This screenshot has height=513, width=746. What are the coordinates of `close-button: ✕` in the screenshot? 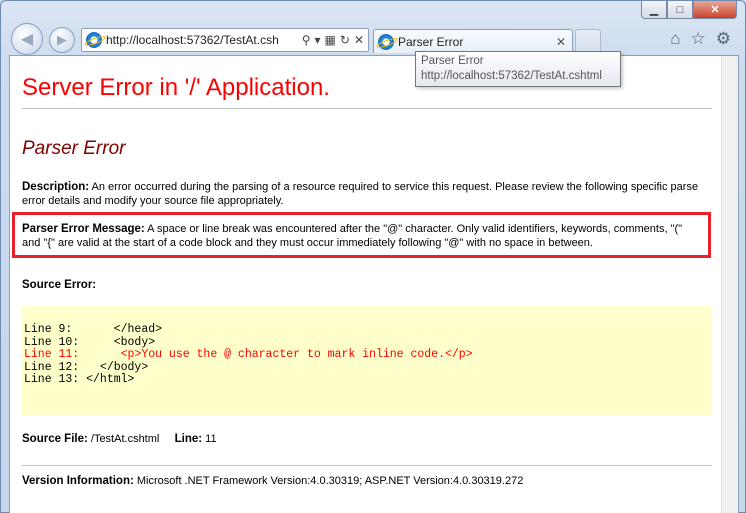 It's located at (715, 10).